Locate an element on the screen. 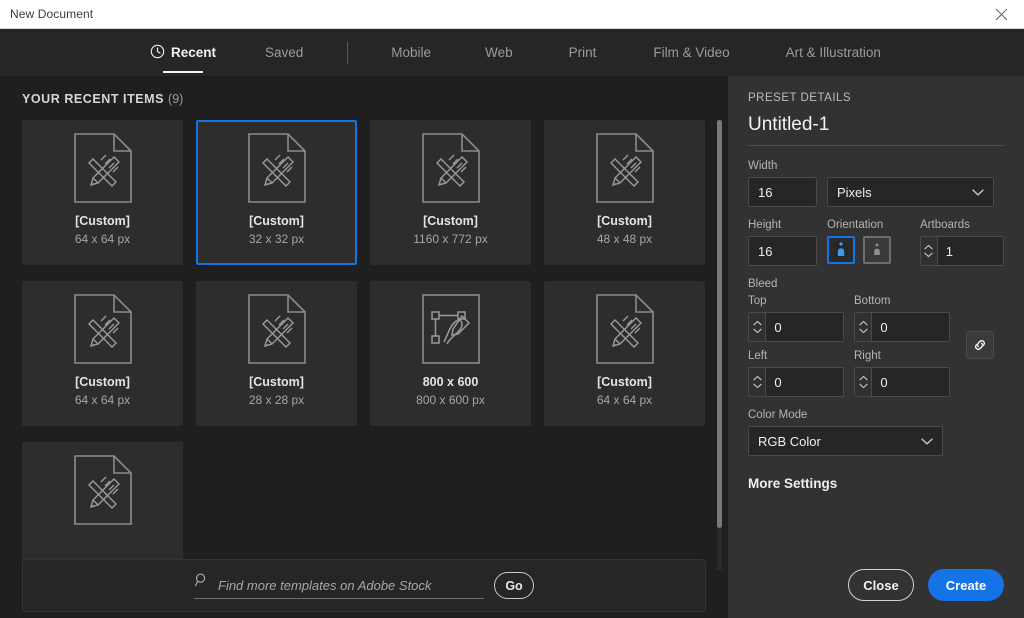 The image size is (1024, 618). tab-mobile: Mobile is located at coordinates (411, 52).